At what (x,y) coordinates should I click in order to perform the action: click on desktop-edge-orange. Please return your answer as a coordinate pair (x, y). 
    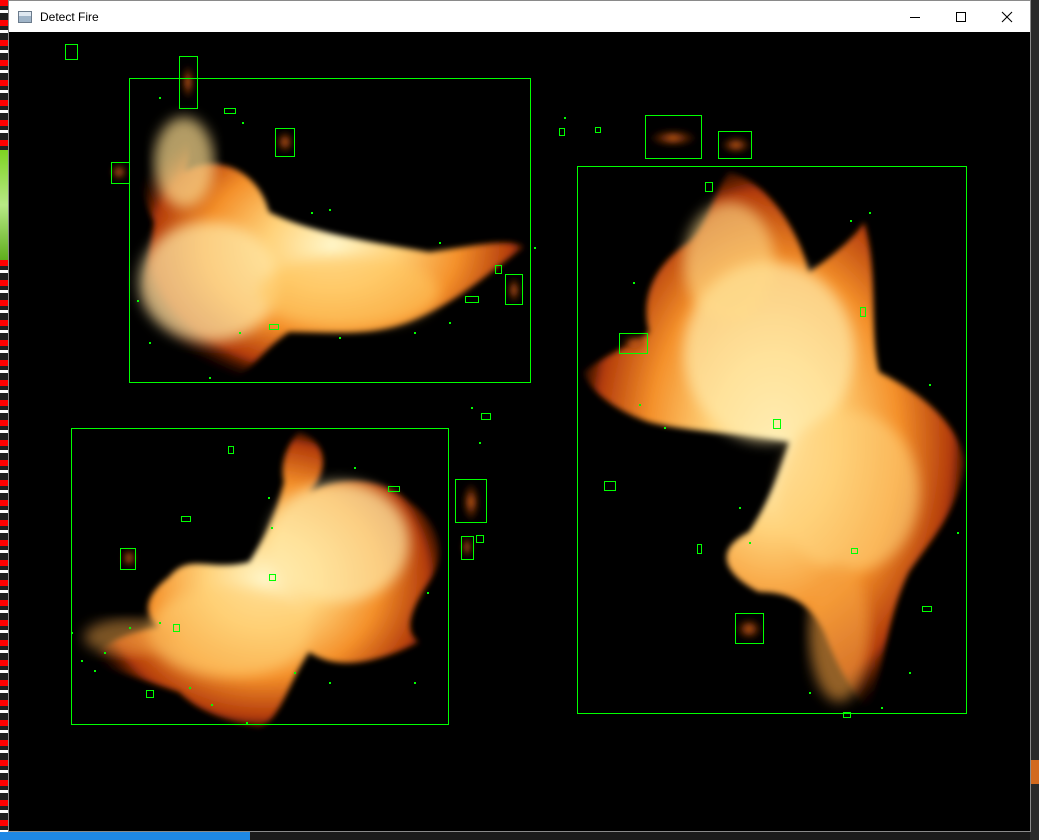
    Looking at the image, I should click on (1034, 772).